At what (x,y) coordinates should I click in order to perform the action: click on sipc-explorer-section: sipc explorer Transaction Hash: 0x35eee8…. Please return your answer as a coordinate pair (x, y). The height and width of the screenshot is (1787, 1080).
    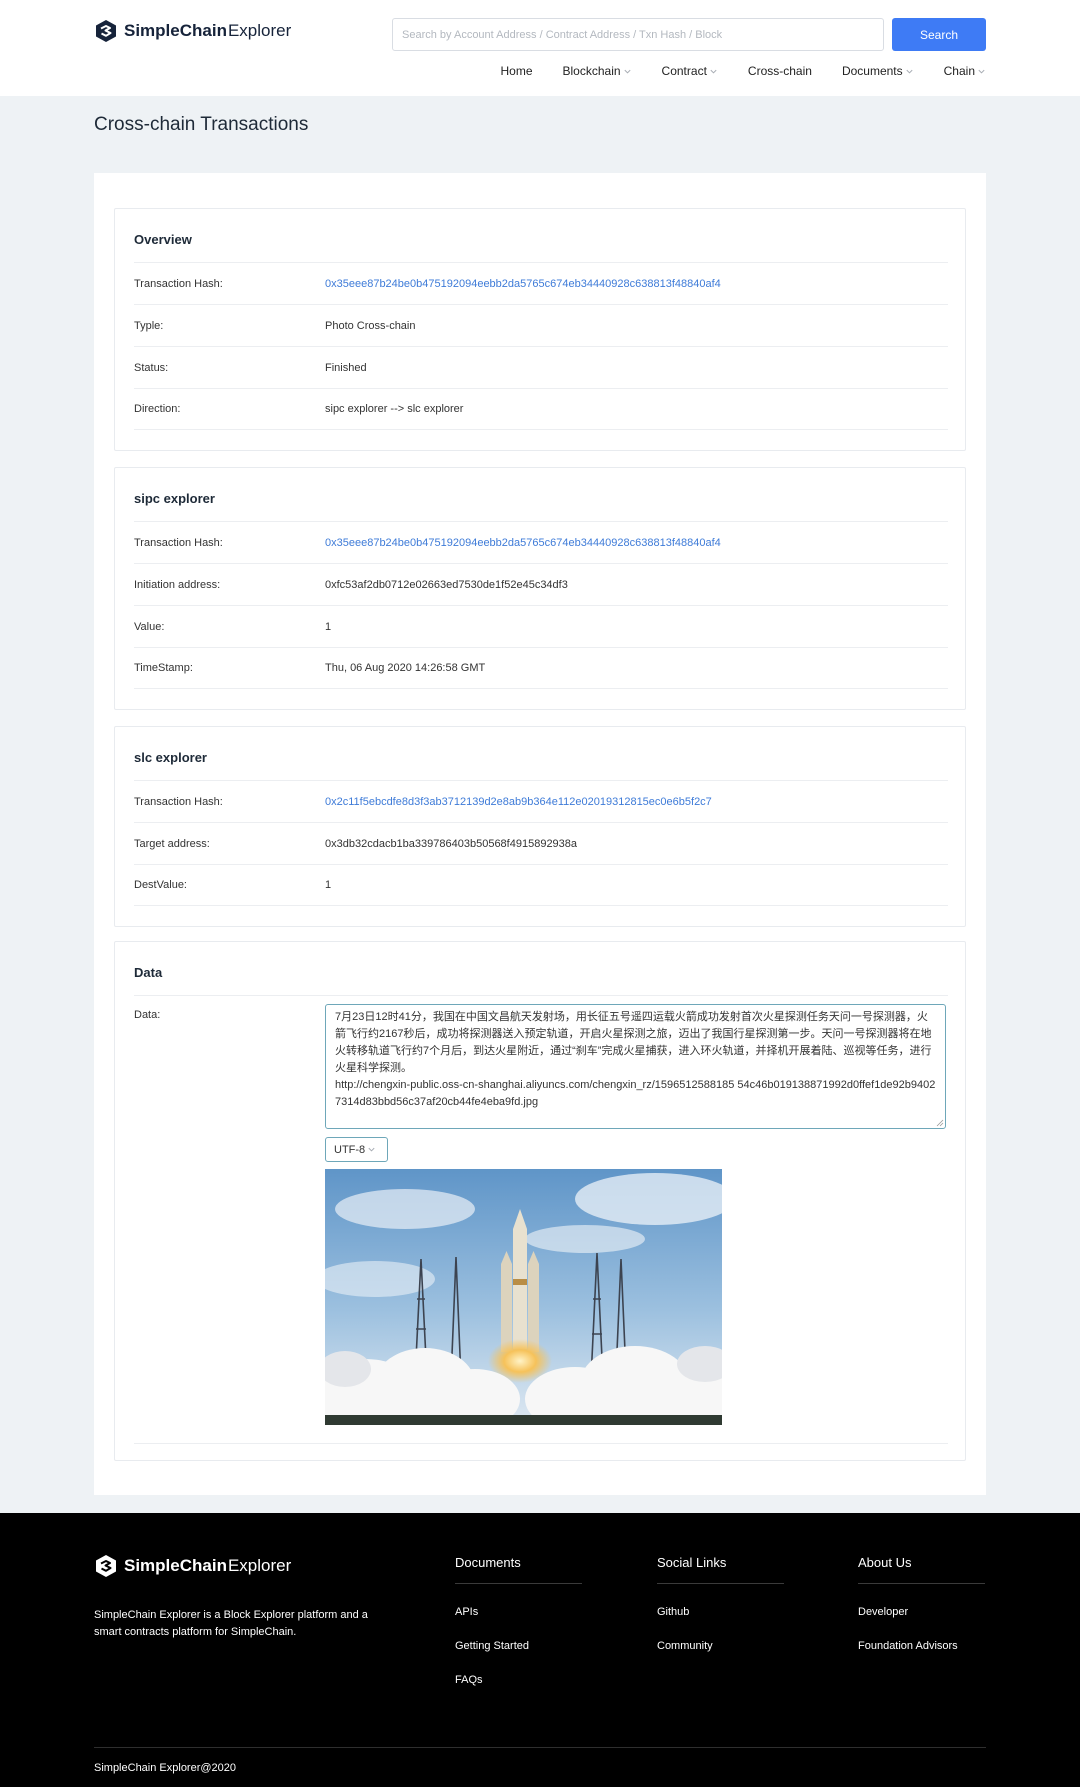
    Looking at the image, I should click on (540, 588).